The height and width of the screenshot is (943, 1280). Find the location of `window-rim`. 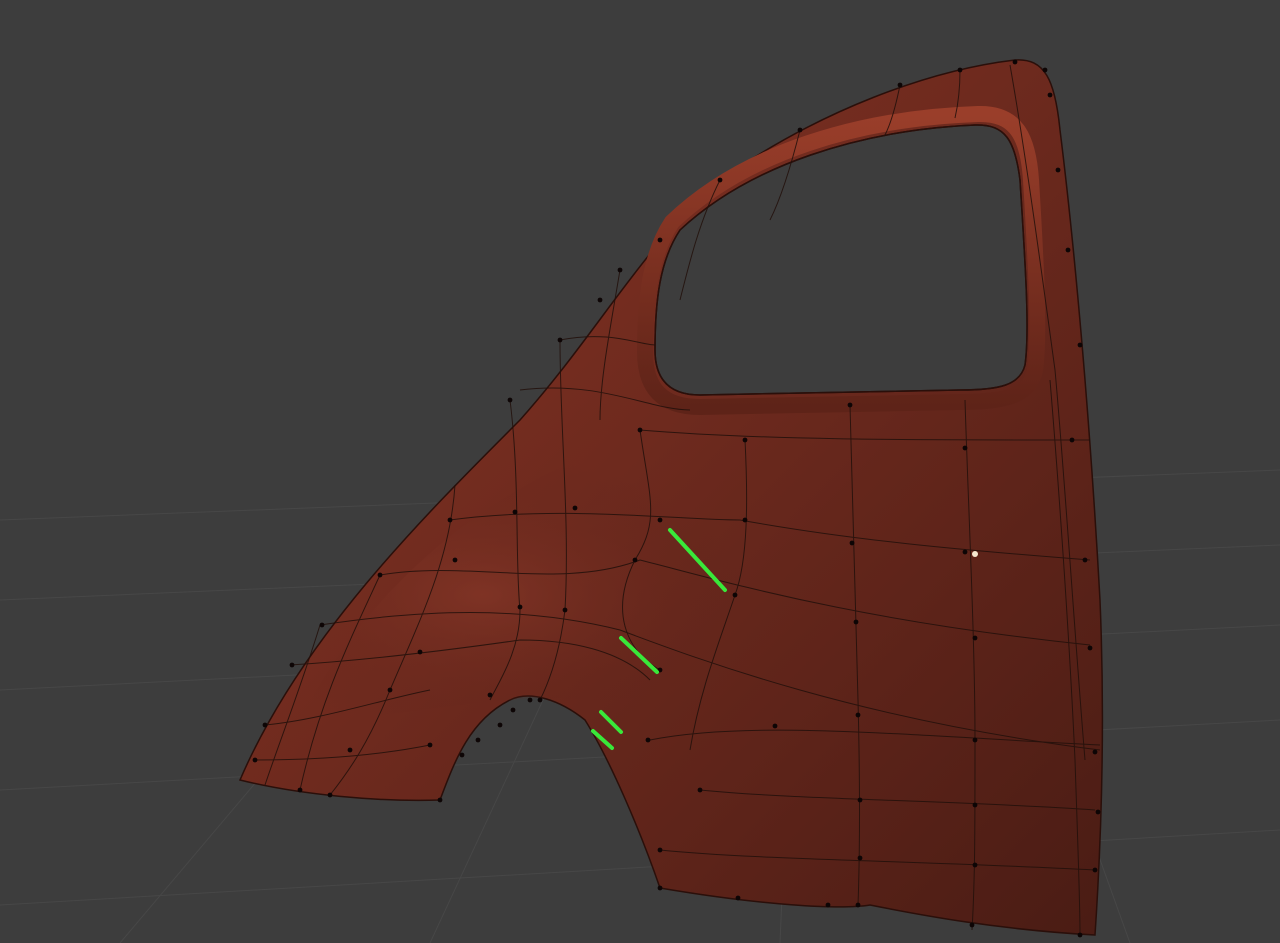

window-rim is located at coordinates (841, 260).